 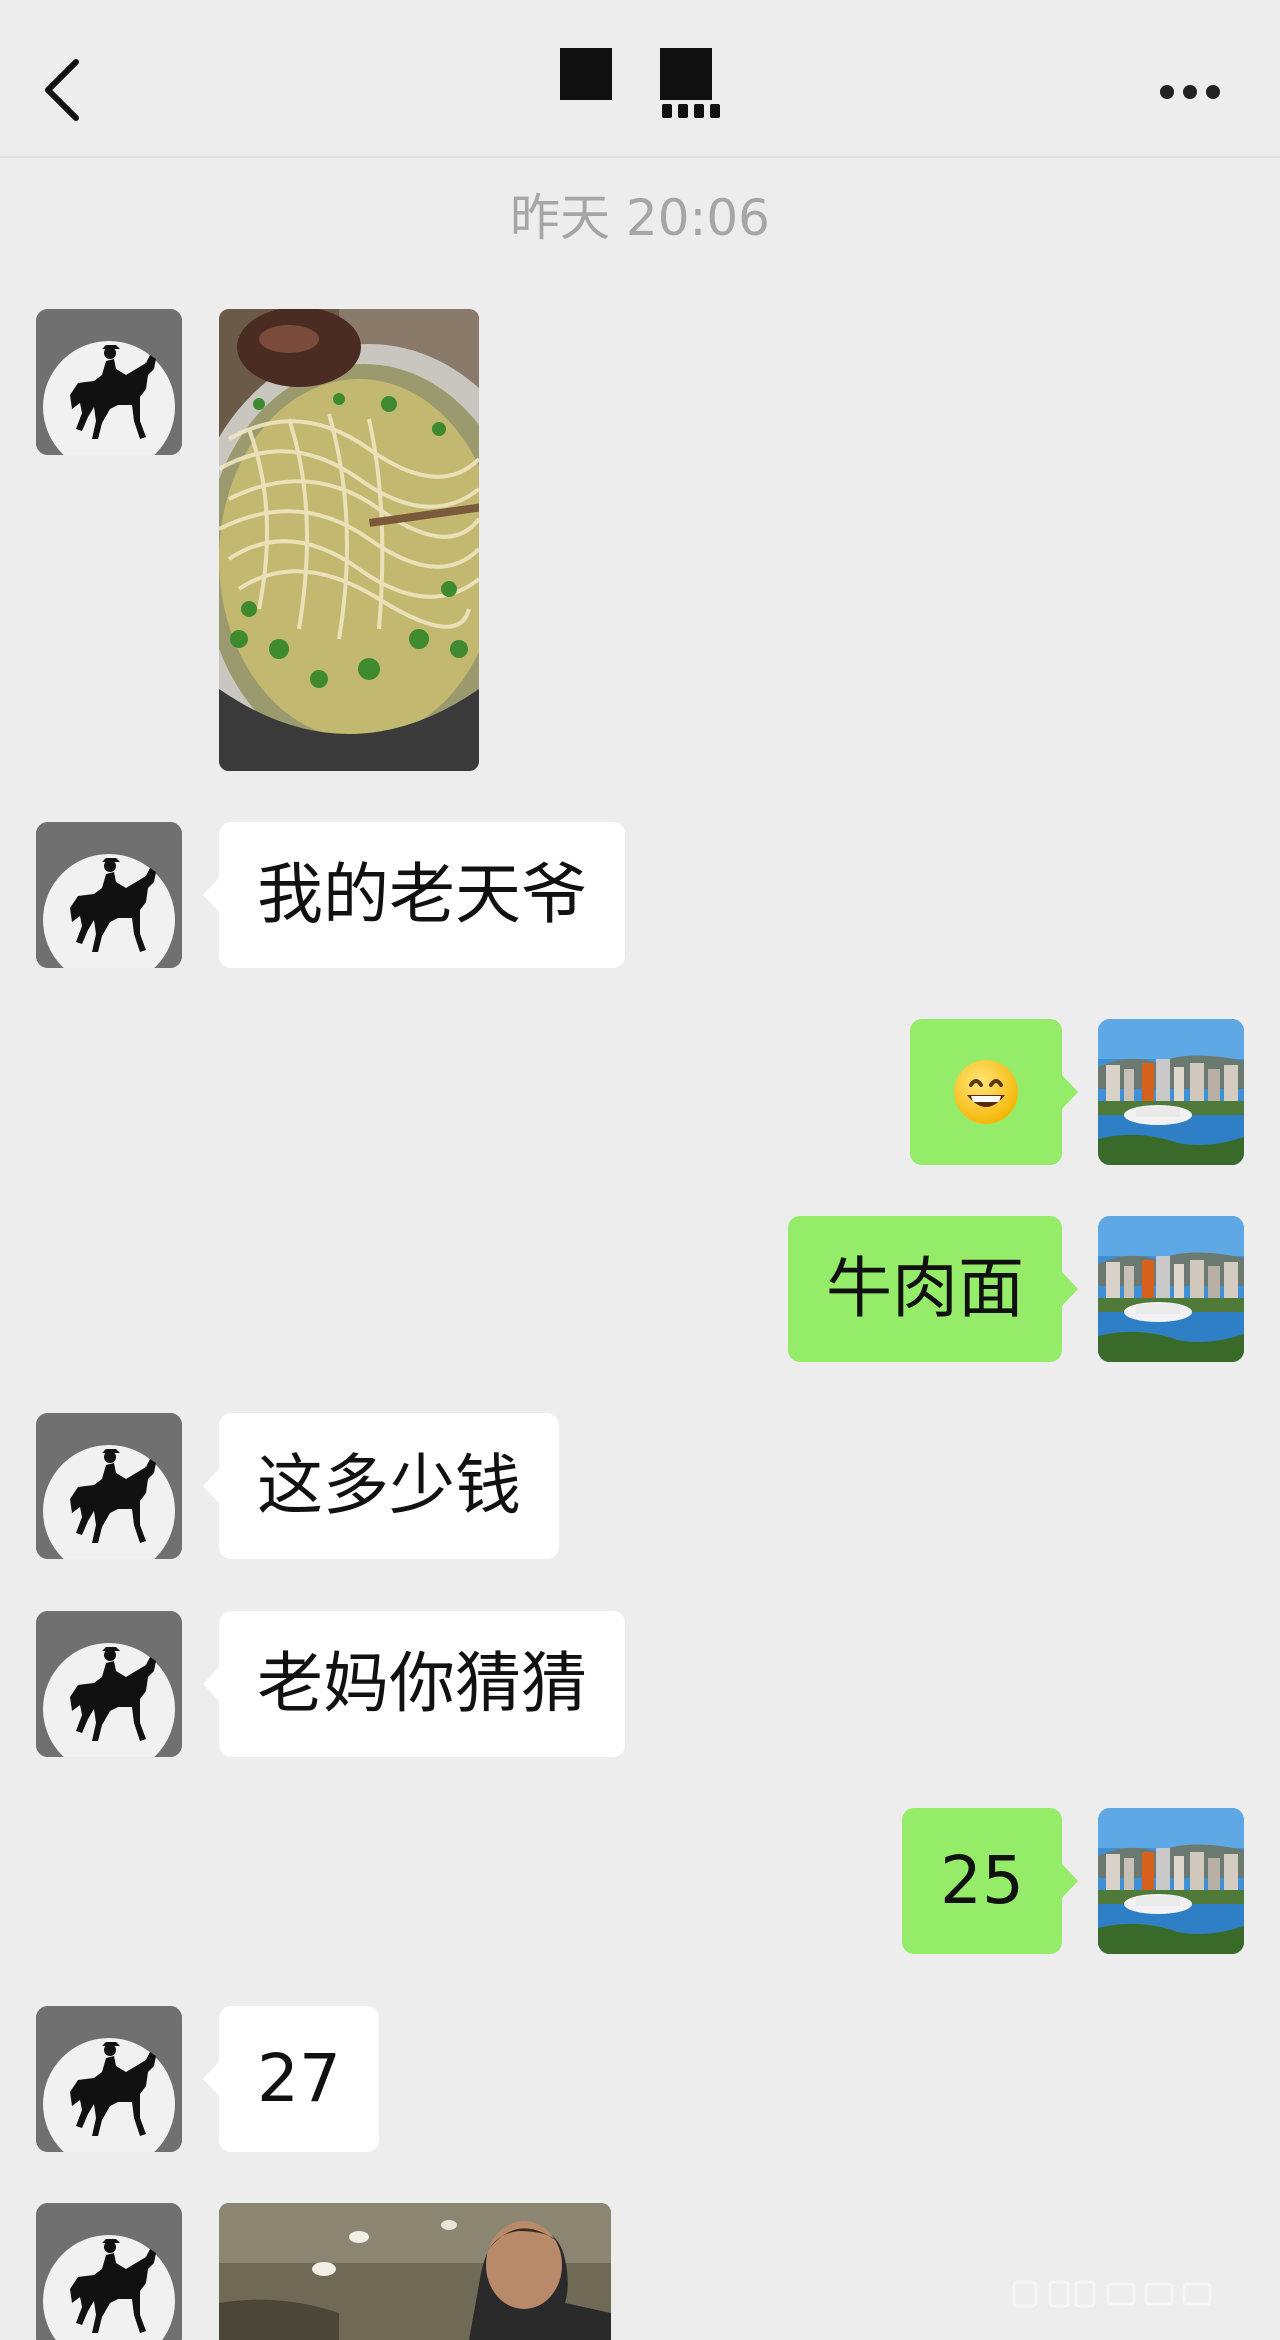 I want to click on title-partial-glyph, so click(x=694, y=109).